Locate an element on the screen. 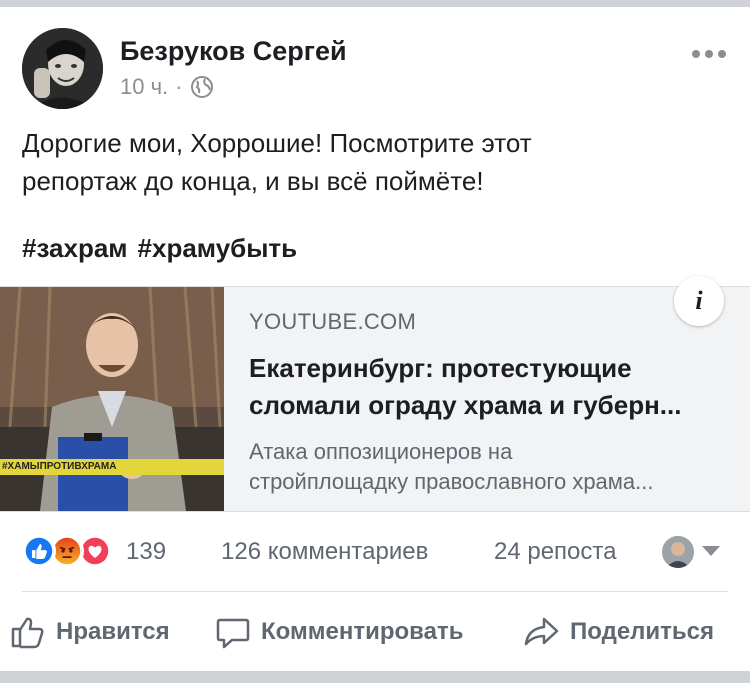 This screenshot has width=750, height=683. post-text-line: репортаж до конца, и вы всё поймёте! is located at coordinates (253, 181).